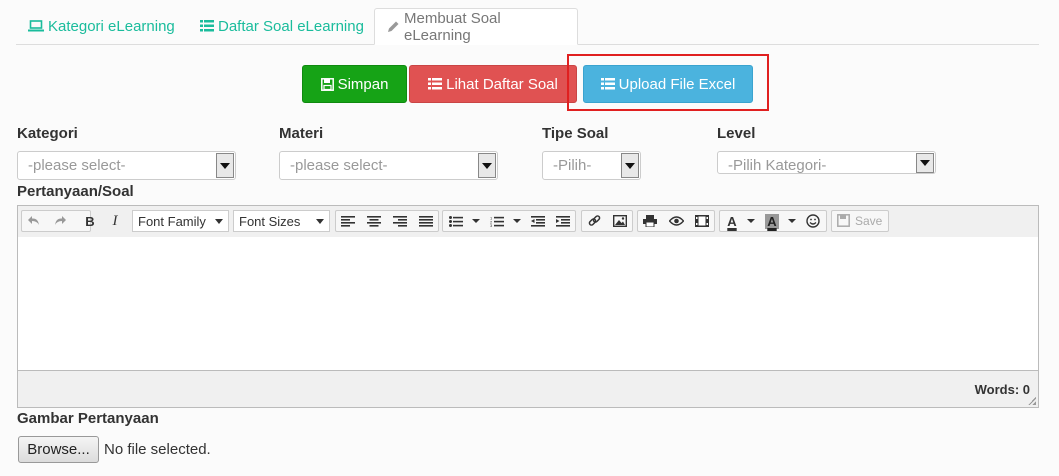 This screenshot has height=476, width=1059. Describe the element at coordinates (676, 221) in the screenshot. I see `preview-eye-icon` at that location.